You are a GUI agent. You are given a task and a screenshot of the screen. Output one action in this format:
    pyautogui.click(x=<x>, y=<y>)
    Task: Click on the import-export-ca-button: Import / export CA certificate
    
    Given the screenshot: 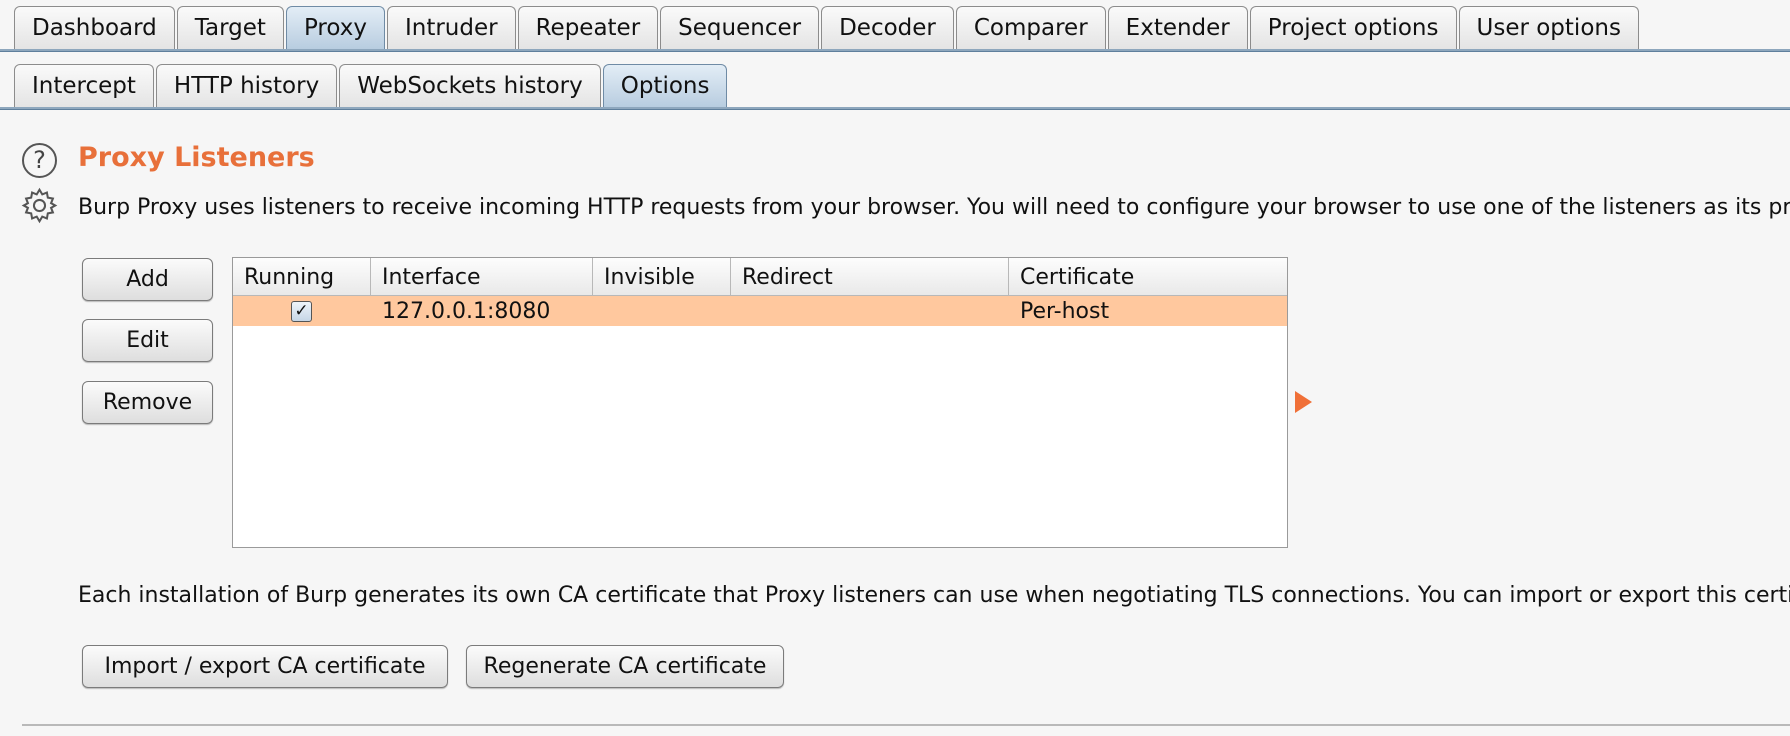 What is the action you would take?
    pyautogui.click(x=265, y=666)
    